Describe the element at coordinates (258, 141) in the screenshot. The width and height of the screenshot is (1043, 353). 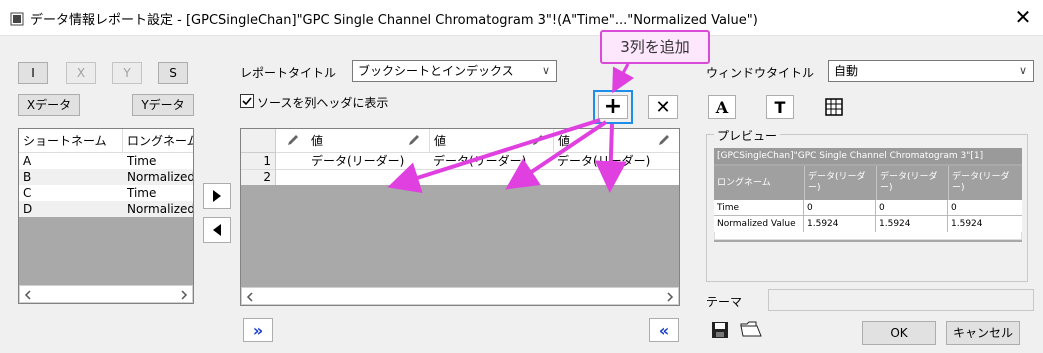
I see `table-corner` at that location.